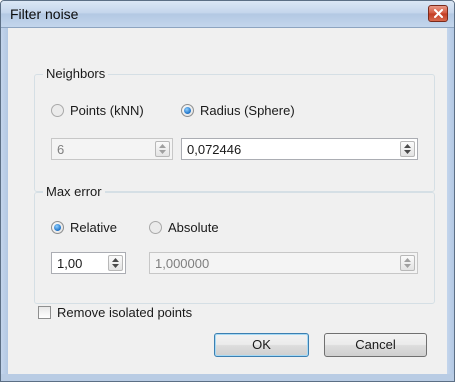 The width and height of the screenshot is (455, 382). What do you see at coordinates (227, 14) in the screenshot?
I see `title-bar: Filter noise` at bounding box center [227, 14].